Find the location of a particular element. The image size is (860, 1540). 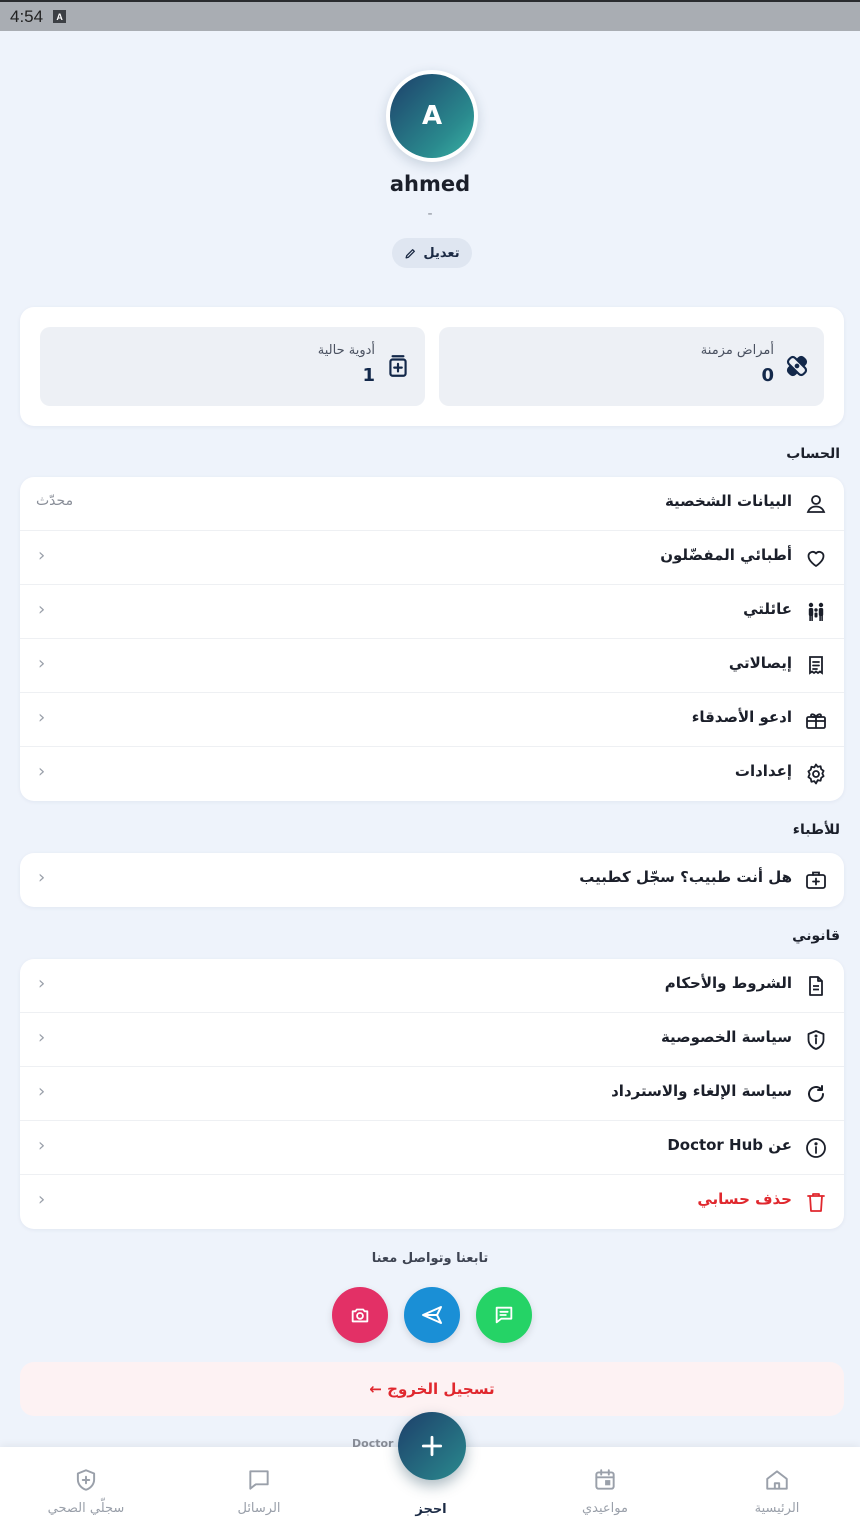

stat-medications: أدوية حالية 1 is located at coordinates (232, 366).